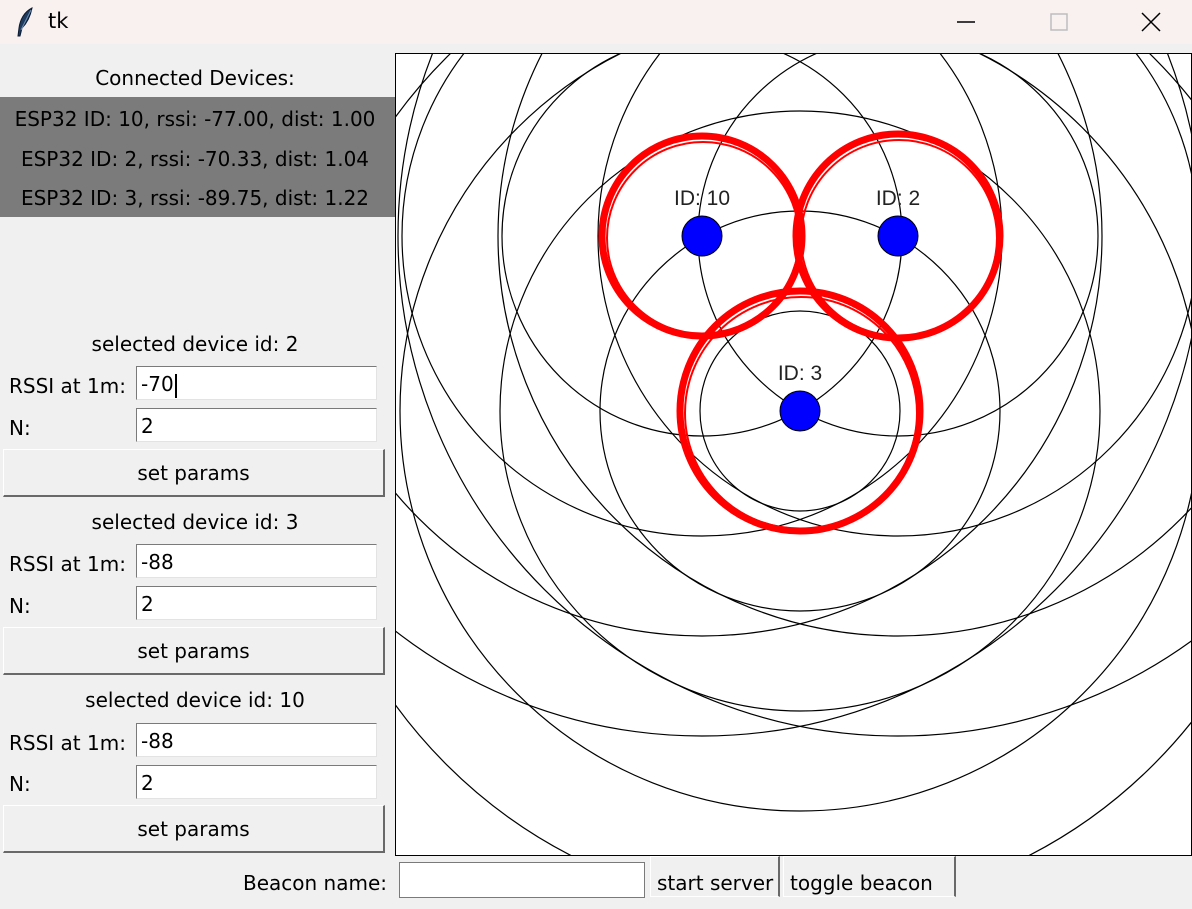  What do you see at coordinates (315, 883) in the screenshot?
I see `beacon-name-label: Beacon name:` at bounding box center [315, 883].